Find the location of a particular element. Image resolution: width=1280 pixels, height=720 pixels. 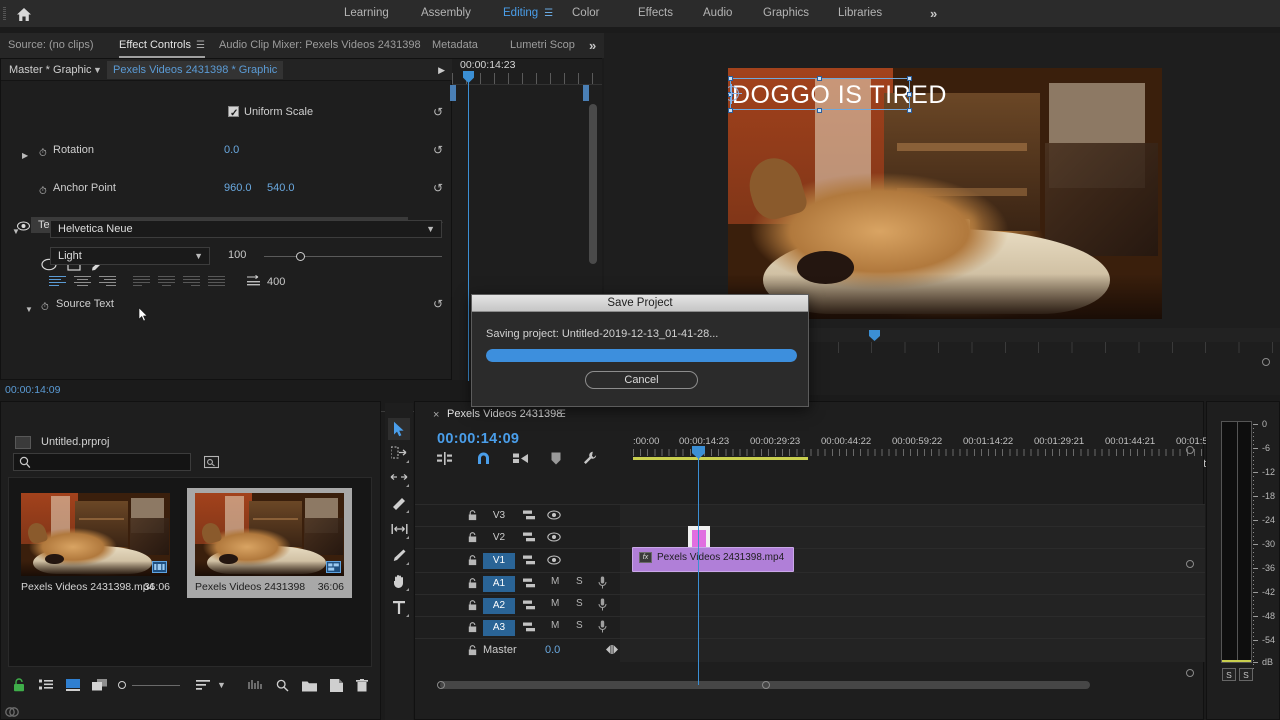

selection-tool-icon is located at coordinates (399, 429).